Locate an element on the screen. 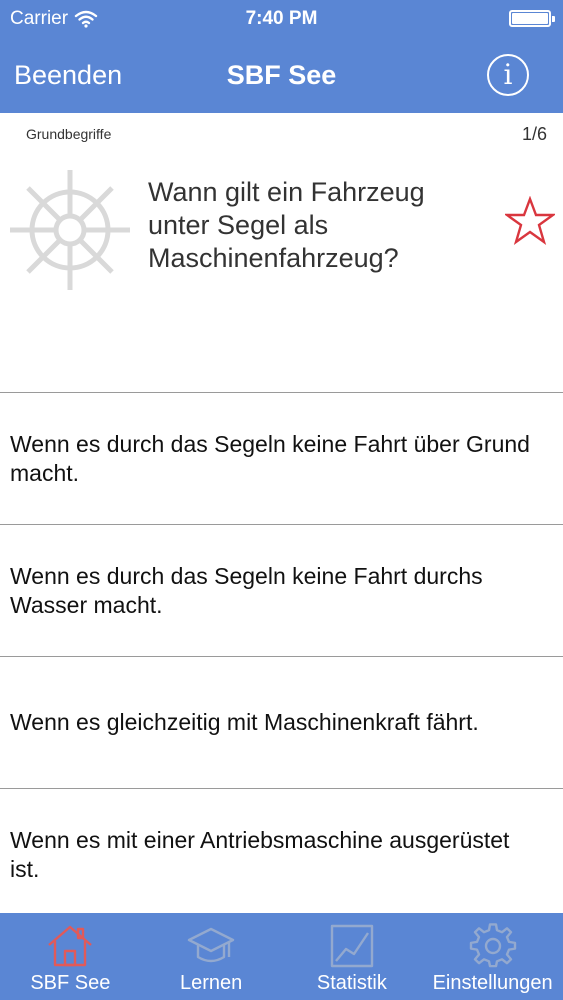  navigation-bar: Beenden SBF See i is located at coordinates (281, 75).